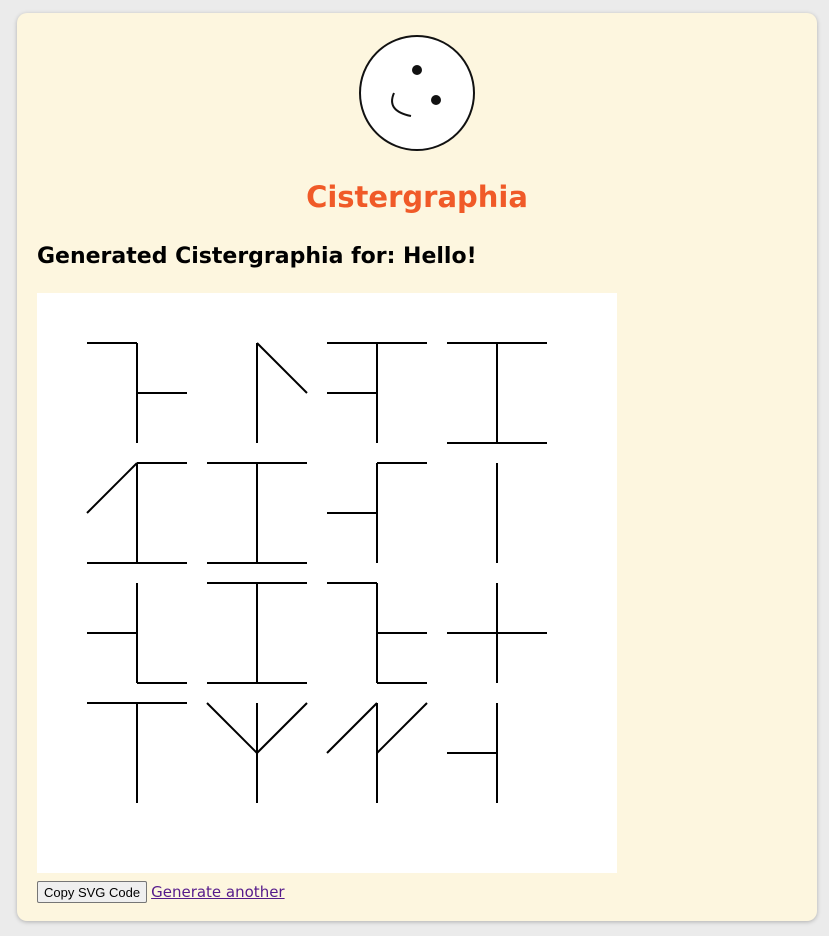 This screenshot has width=829, height=936. What do you see at coordinates (417, 197) in the screenshot?
I see `app-title: Cistergraphia` at bounding box center [417, 197].